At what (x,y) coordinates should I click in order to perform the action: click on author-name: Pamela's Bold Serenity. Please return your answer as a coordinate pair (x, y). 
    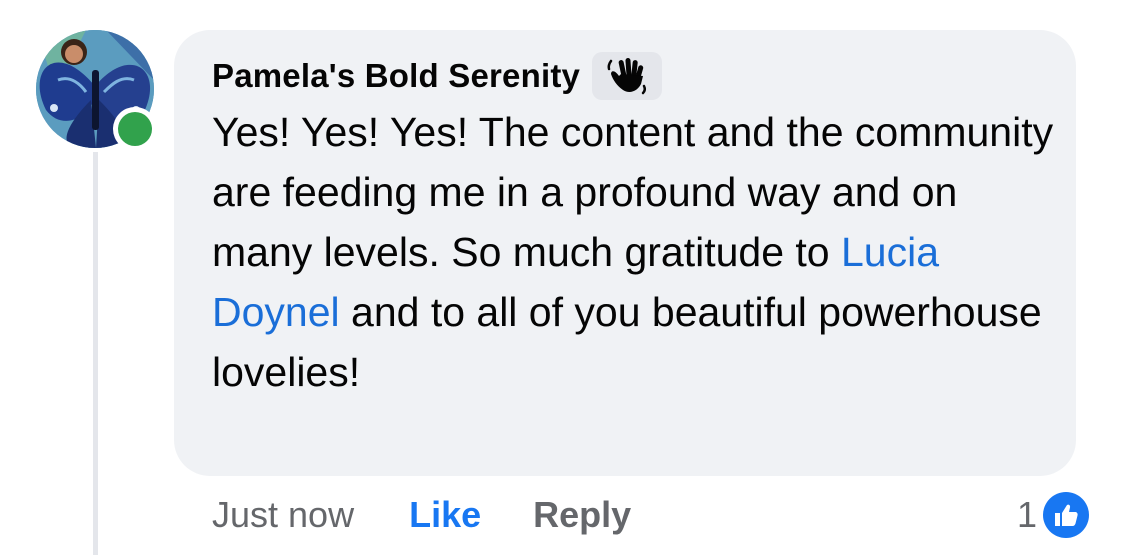
    Looking at the image, I should click on (396, 76).